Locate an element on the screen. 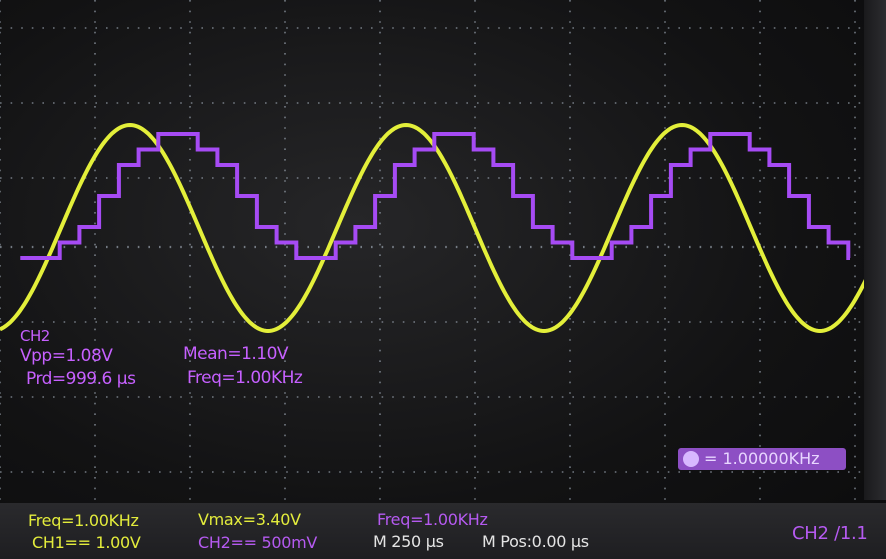  counter-readout: = 1.00000KHz is located at coordinates (762, 458).